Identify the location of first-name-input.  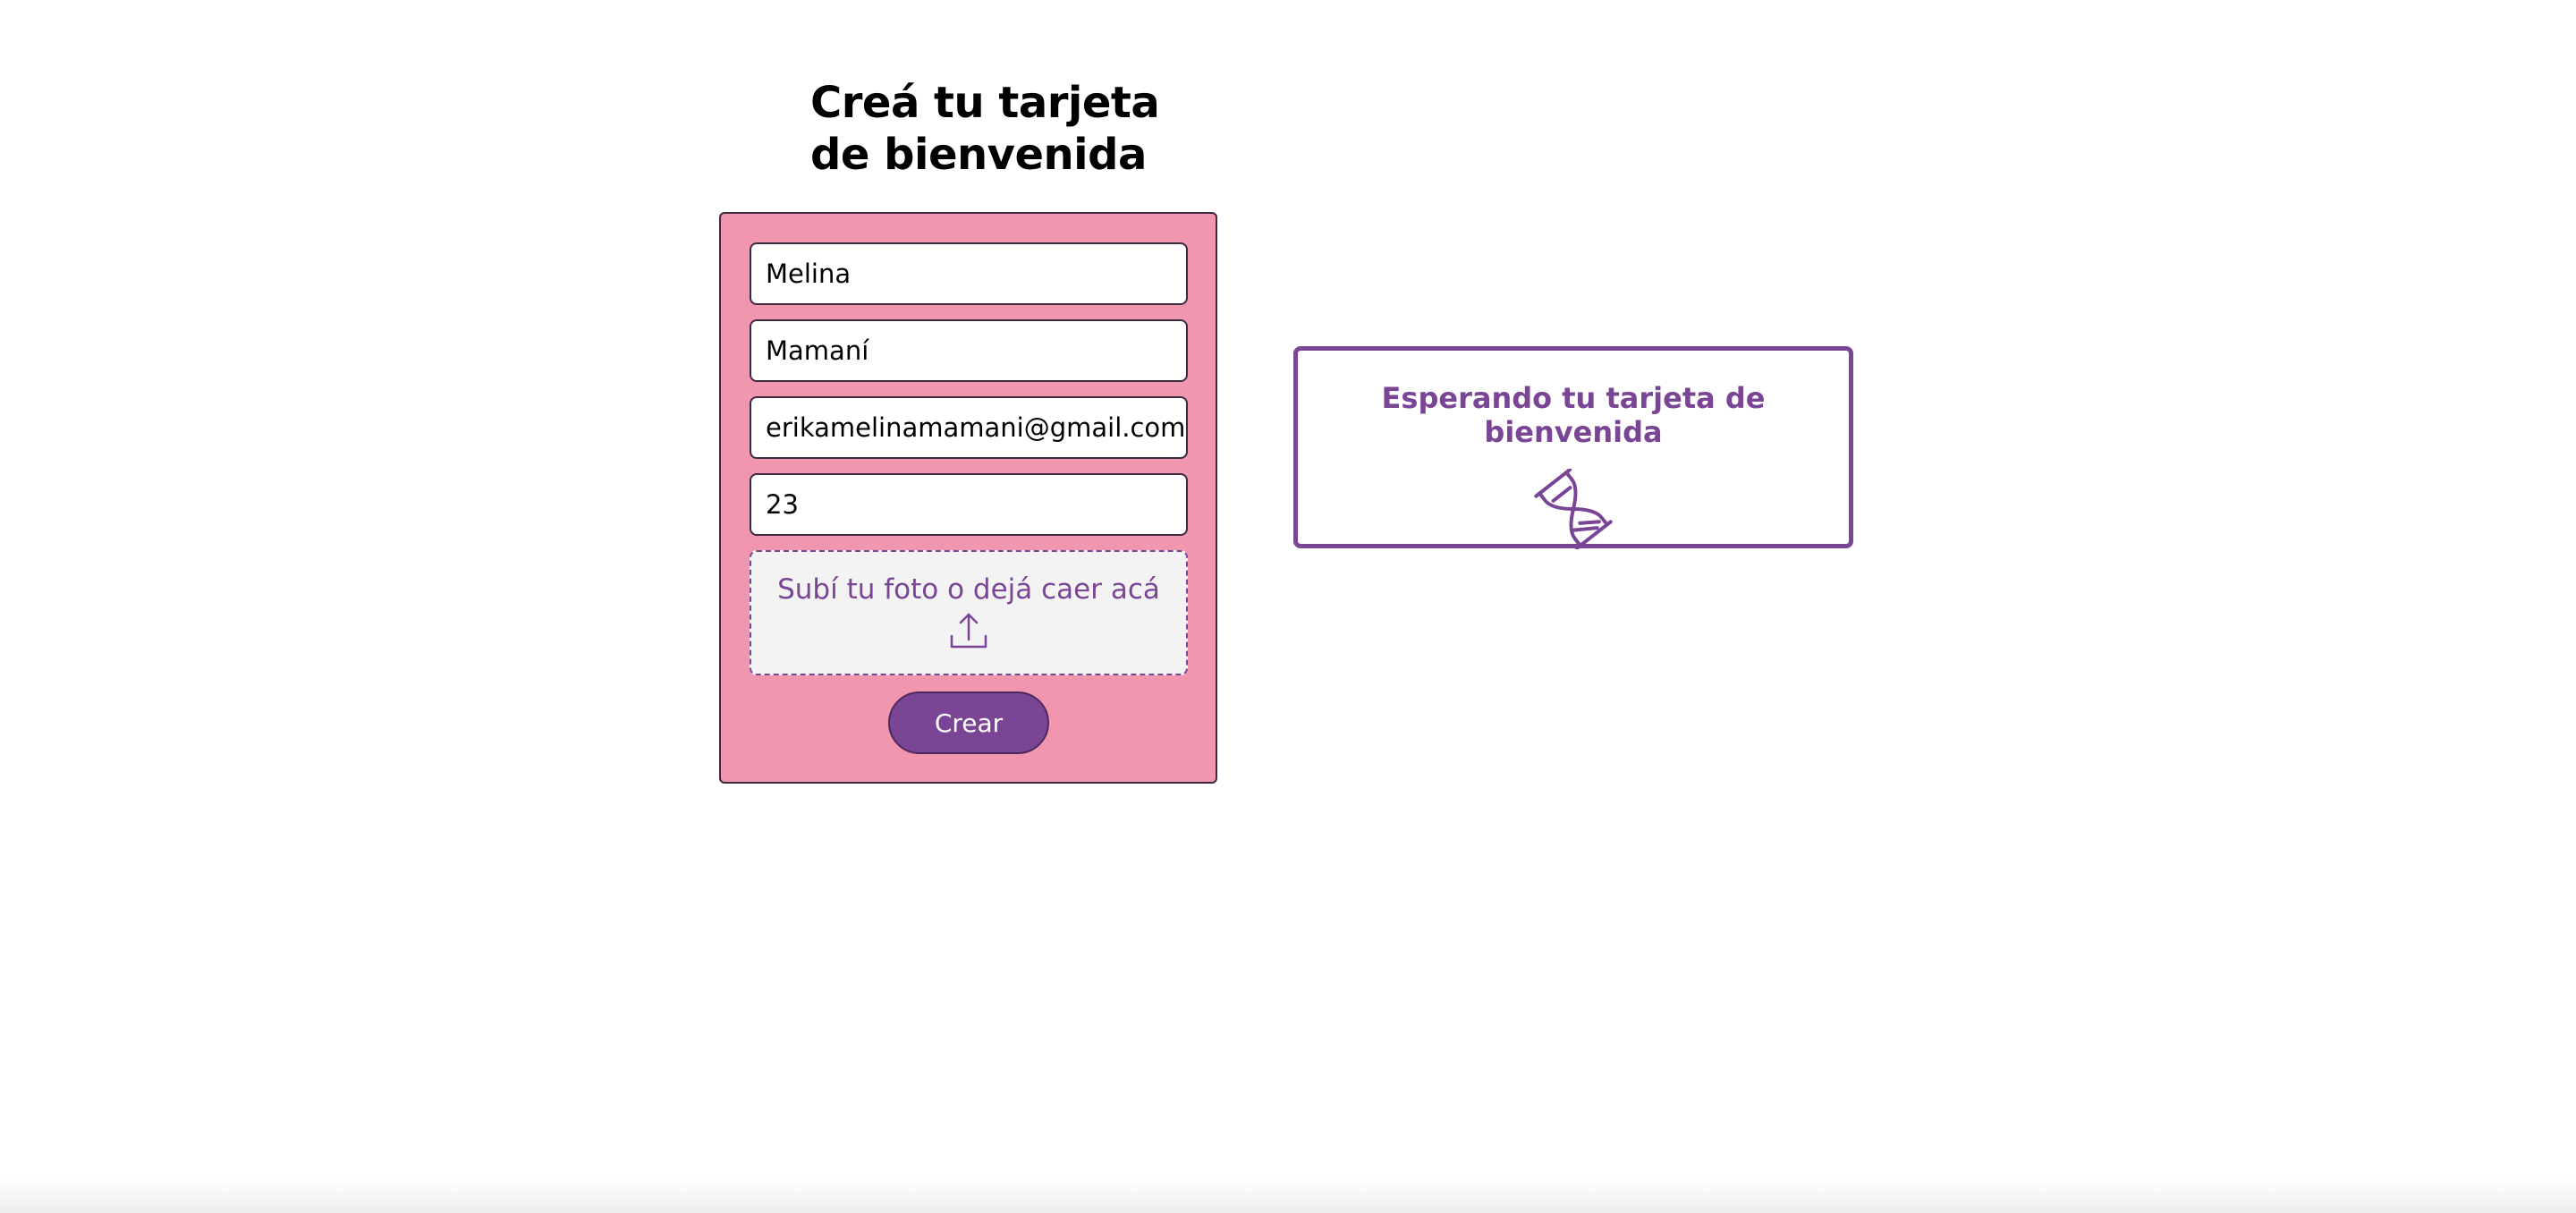
(969, 273).